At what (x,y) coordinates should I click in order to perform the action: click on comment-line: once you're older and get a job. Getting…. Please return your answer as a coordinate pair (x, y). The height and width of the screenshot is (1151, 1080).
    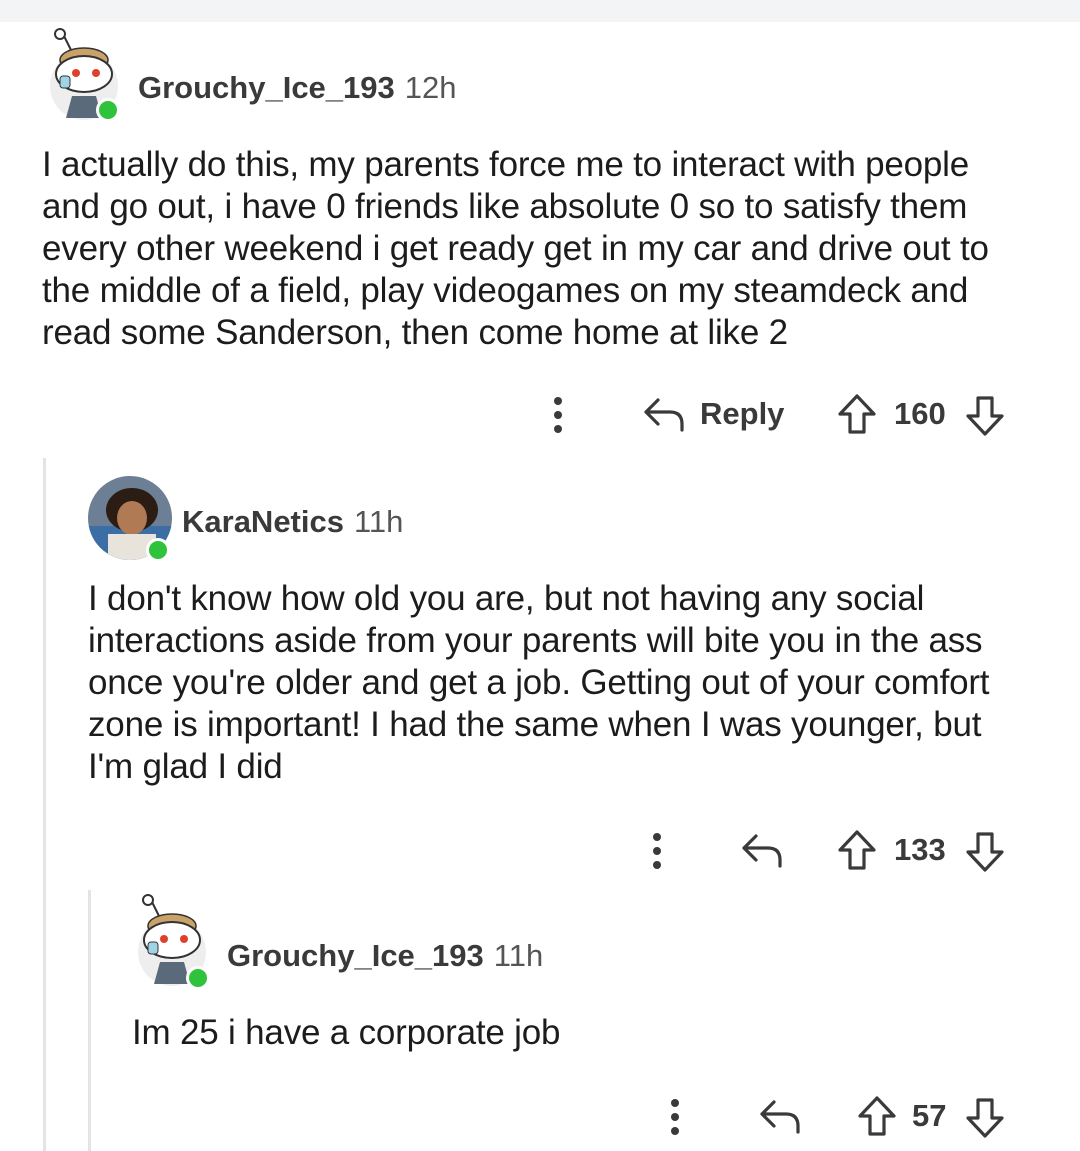
    Looking at the image, I should click on (539, 682).